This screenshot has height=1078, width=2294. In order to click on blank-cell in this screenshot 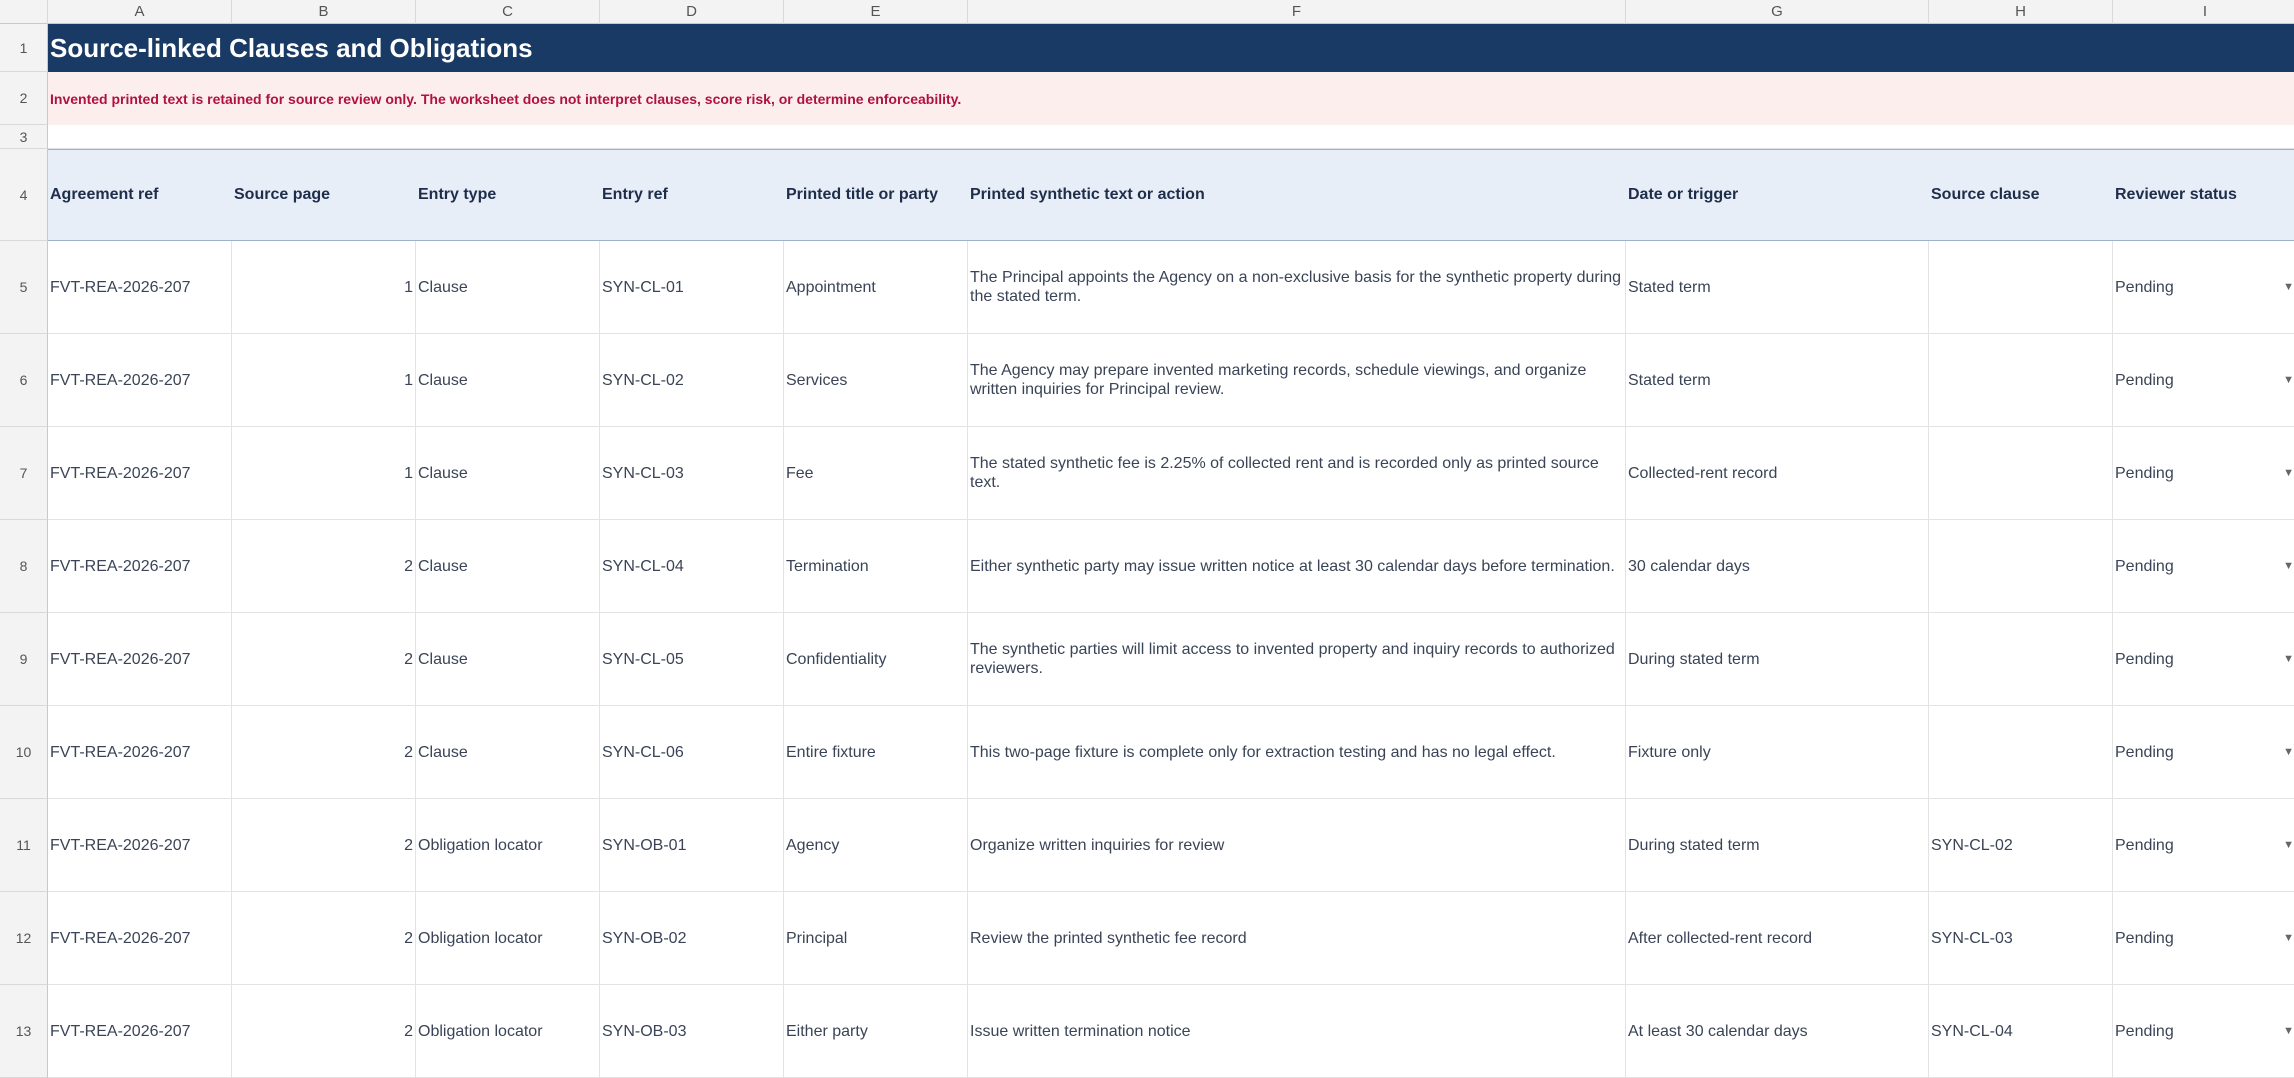, I will do `click(1171, 137)`.